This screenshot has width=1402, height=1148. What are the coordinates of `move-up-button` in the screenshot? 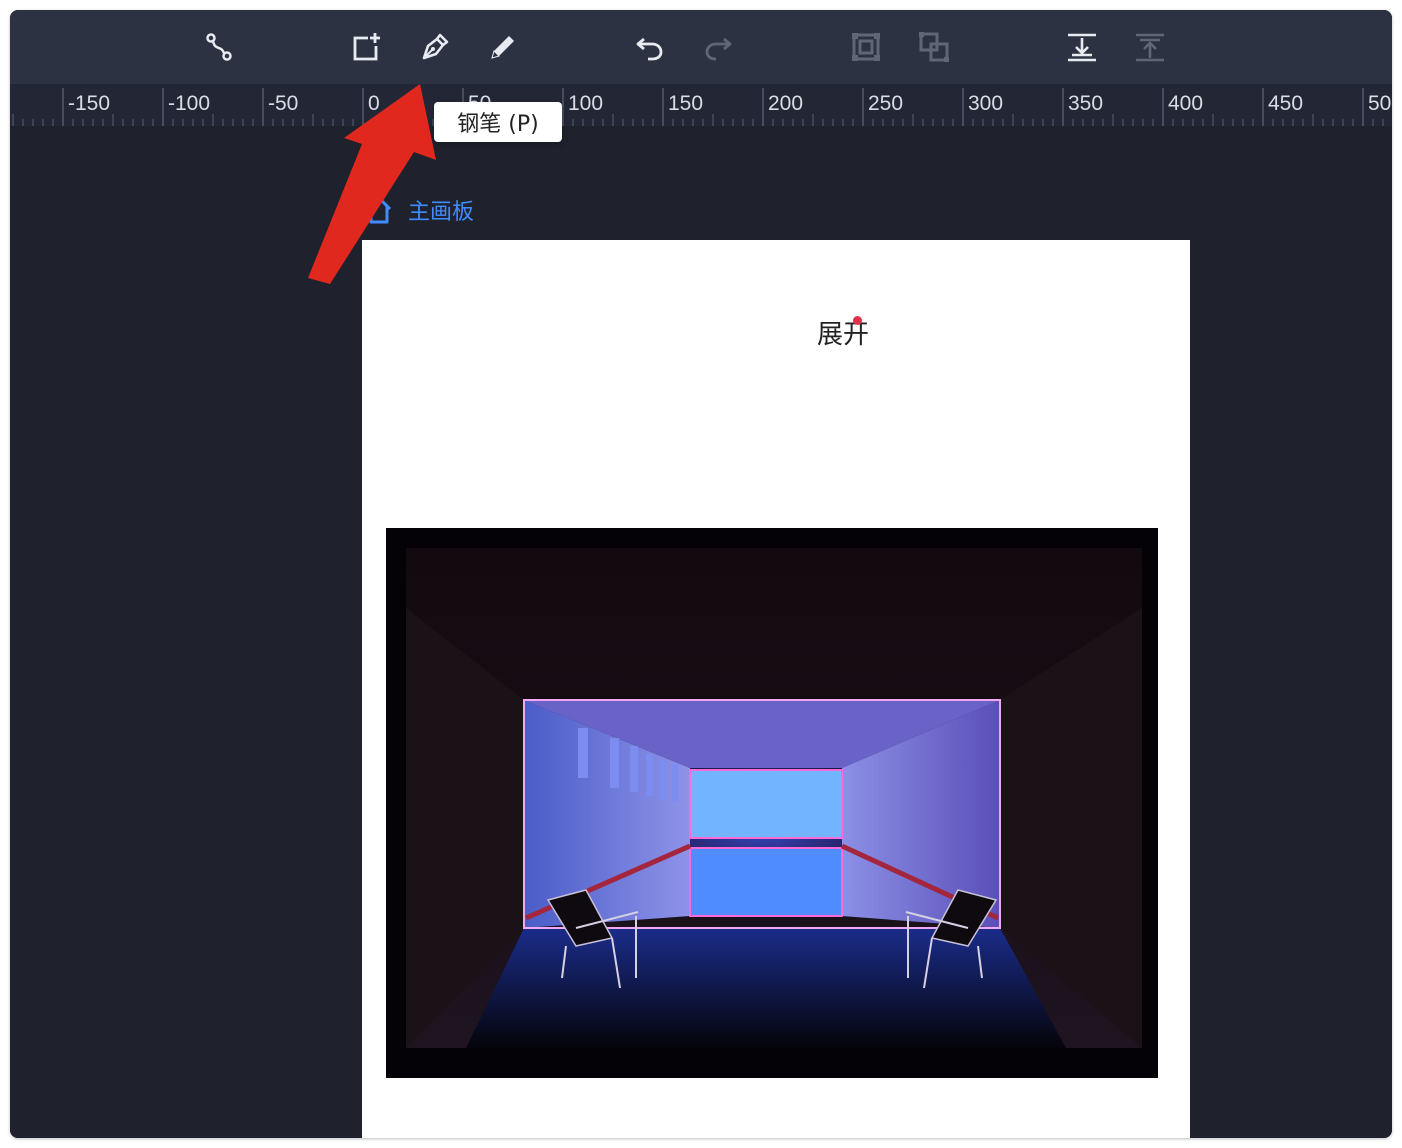 It's located at (1150, 47).